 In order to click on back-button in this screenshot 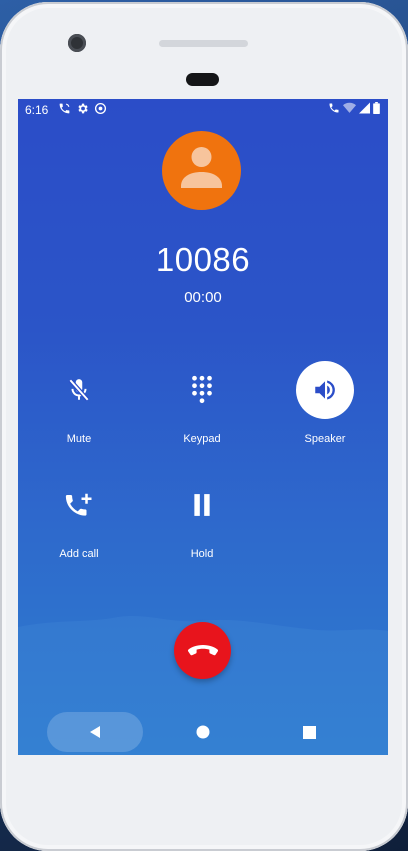, I will do `click(95, 732)`.